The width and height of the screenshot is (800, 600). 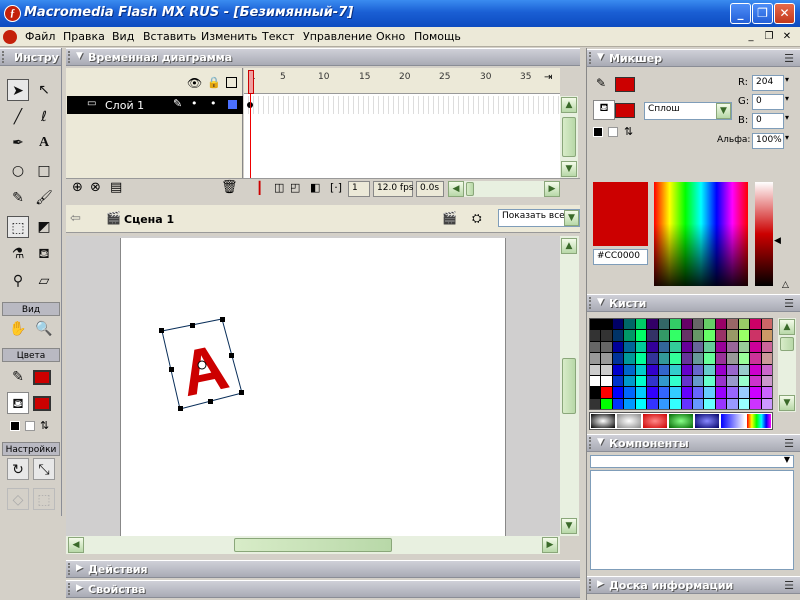 What do you see at coordinates (44, 499) in the screenshot?
I see `envelope-option-icon: ⬚` at bounding box center [44, 499].